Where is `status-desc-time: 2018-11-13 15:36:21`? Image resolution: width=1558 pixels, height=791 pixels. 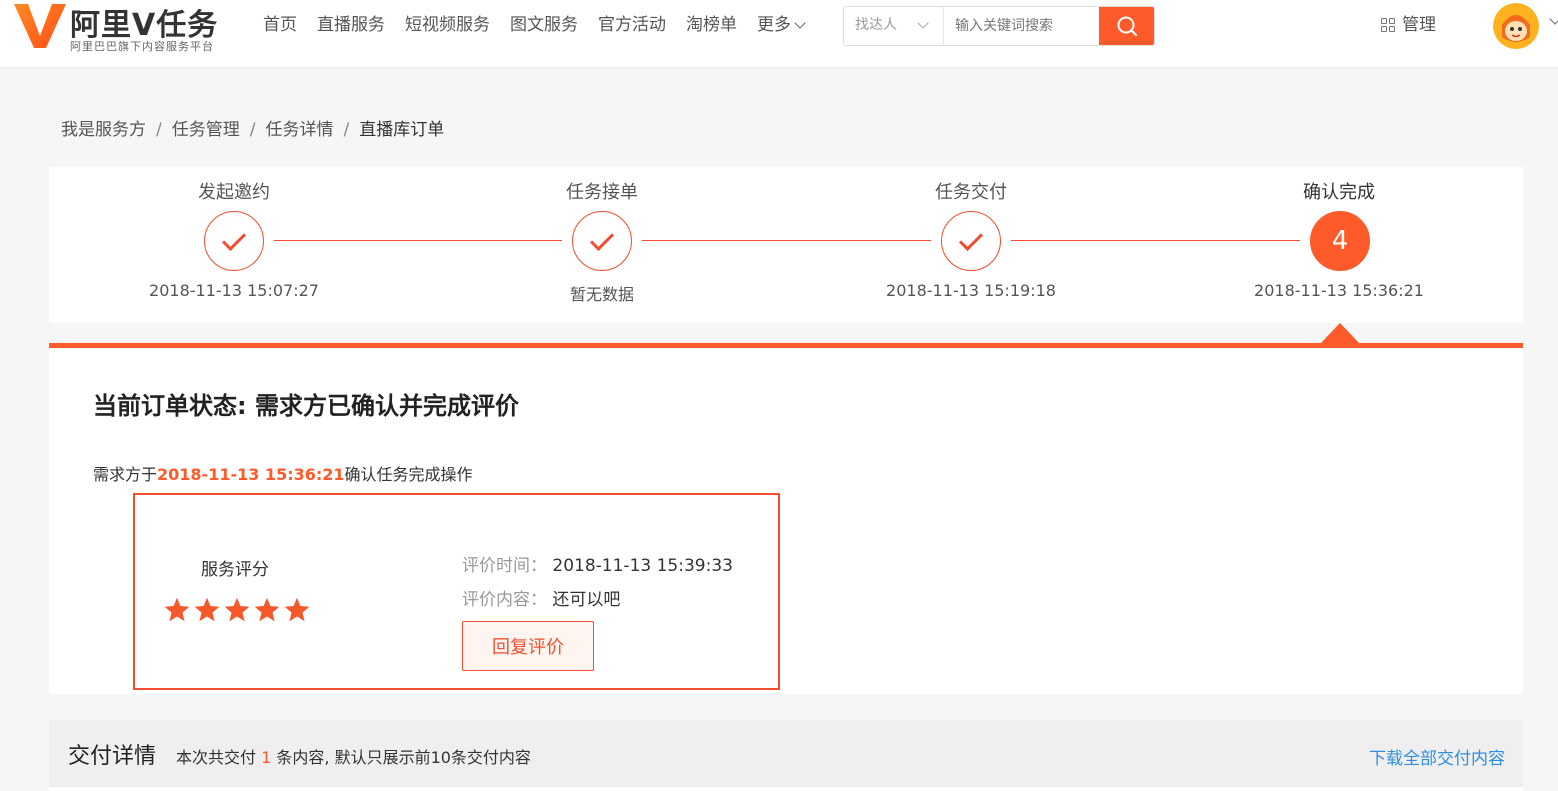 status-desc-time: 2018-11-13 15:36:21 is located at coordinates (251, 474).